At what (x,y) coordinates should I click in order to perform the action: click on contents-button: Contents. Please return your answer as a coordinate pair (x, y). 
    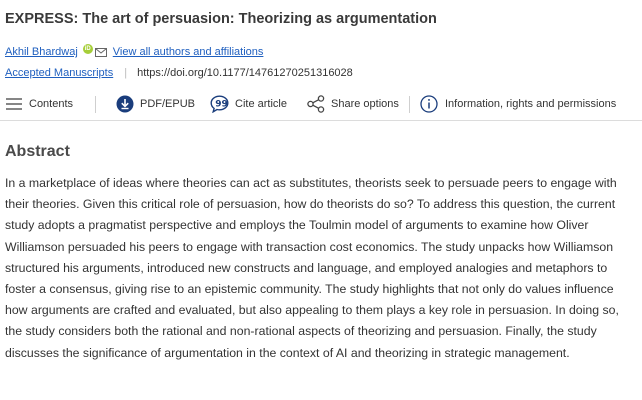
    Looking at the image, I should click on (39, 104).